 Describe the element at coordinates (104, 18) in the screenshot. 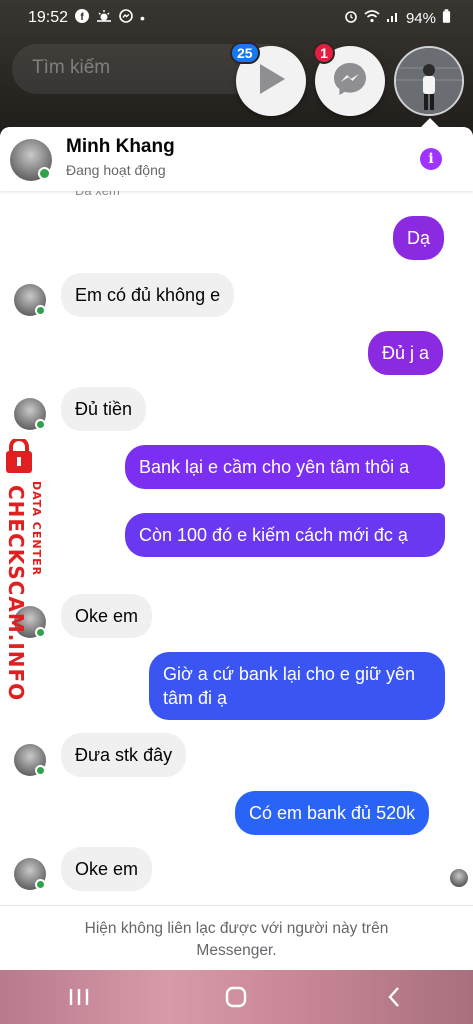

I see `weather-icon` at that location.